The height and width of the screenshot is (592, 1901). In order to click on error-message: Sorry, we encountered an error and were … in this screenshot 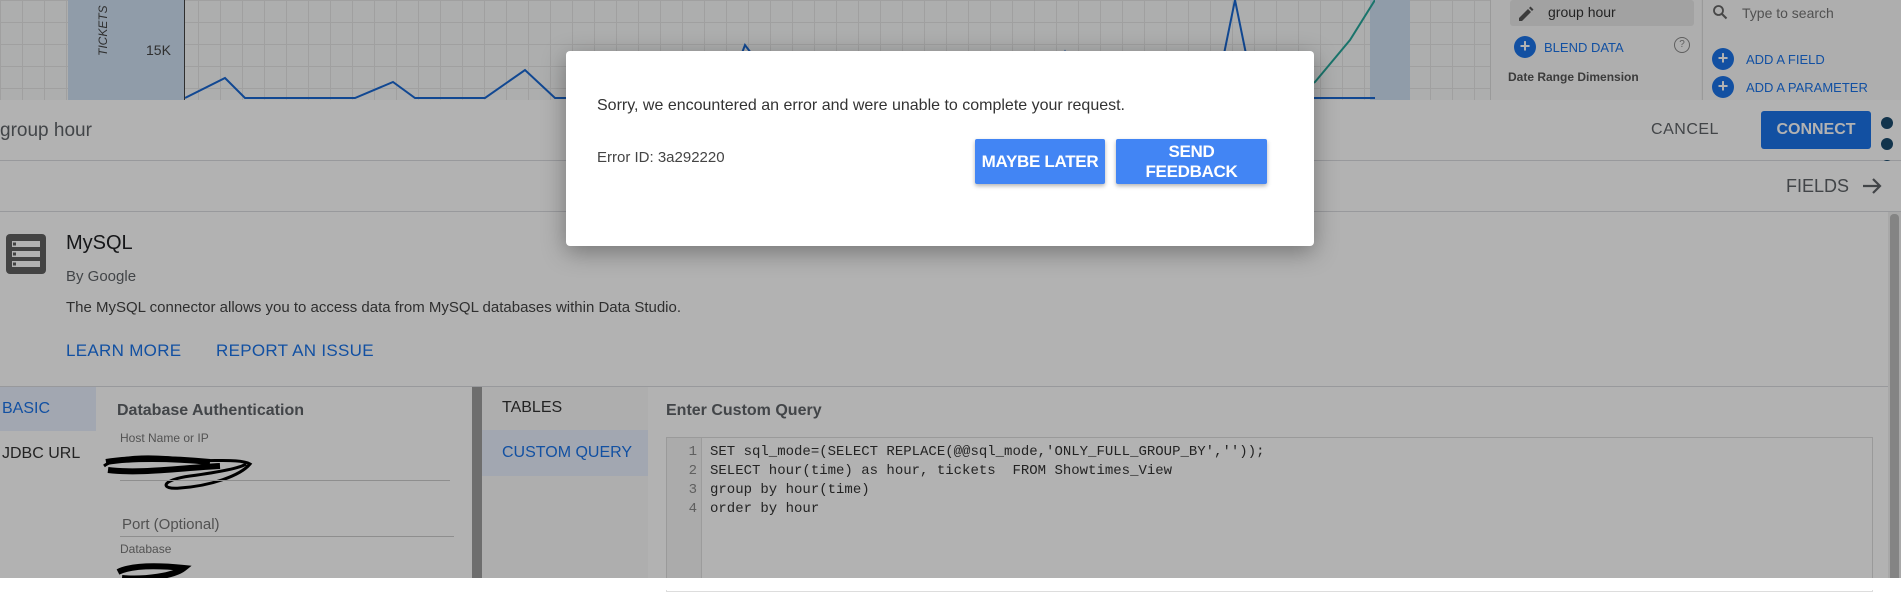, I will do `click(861, 105)`.